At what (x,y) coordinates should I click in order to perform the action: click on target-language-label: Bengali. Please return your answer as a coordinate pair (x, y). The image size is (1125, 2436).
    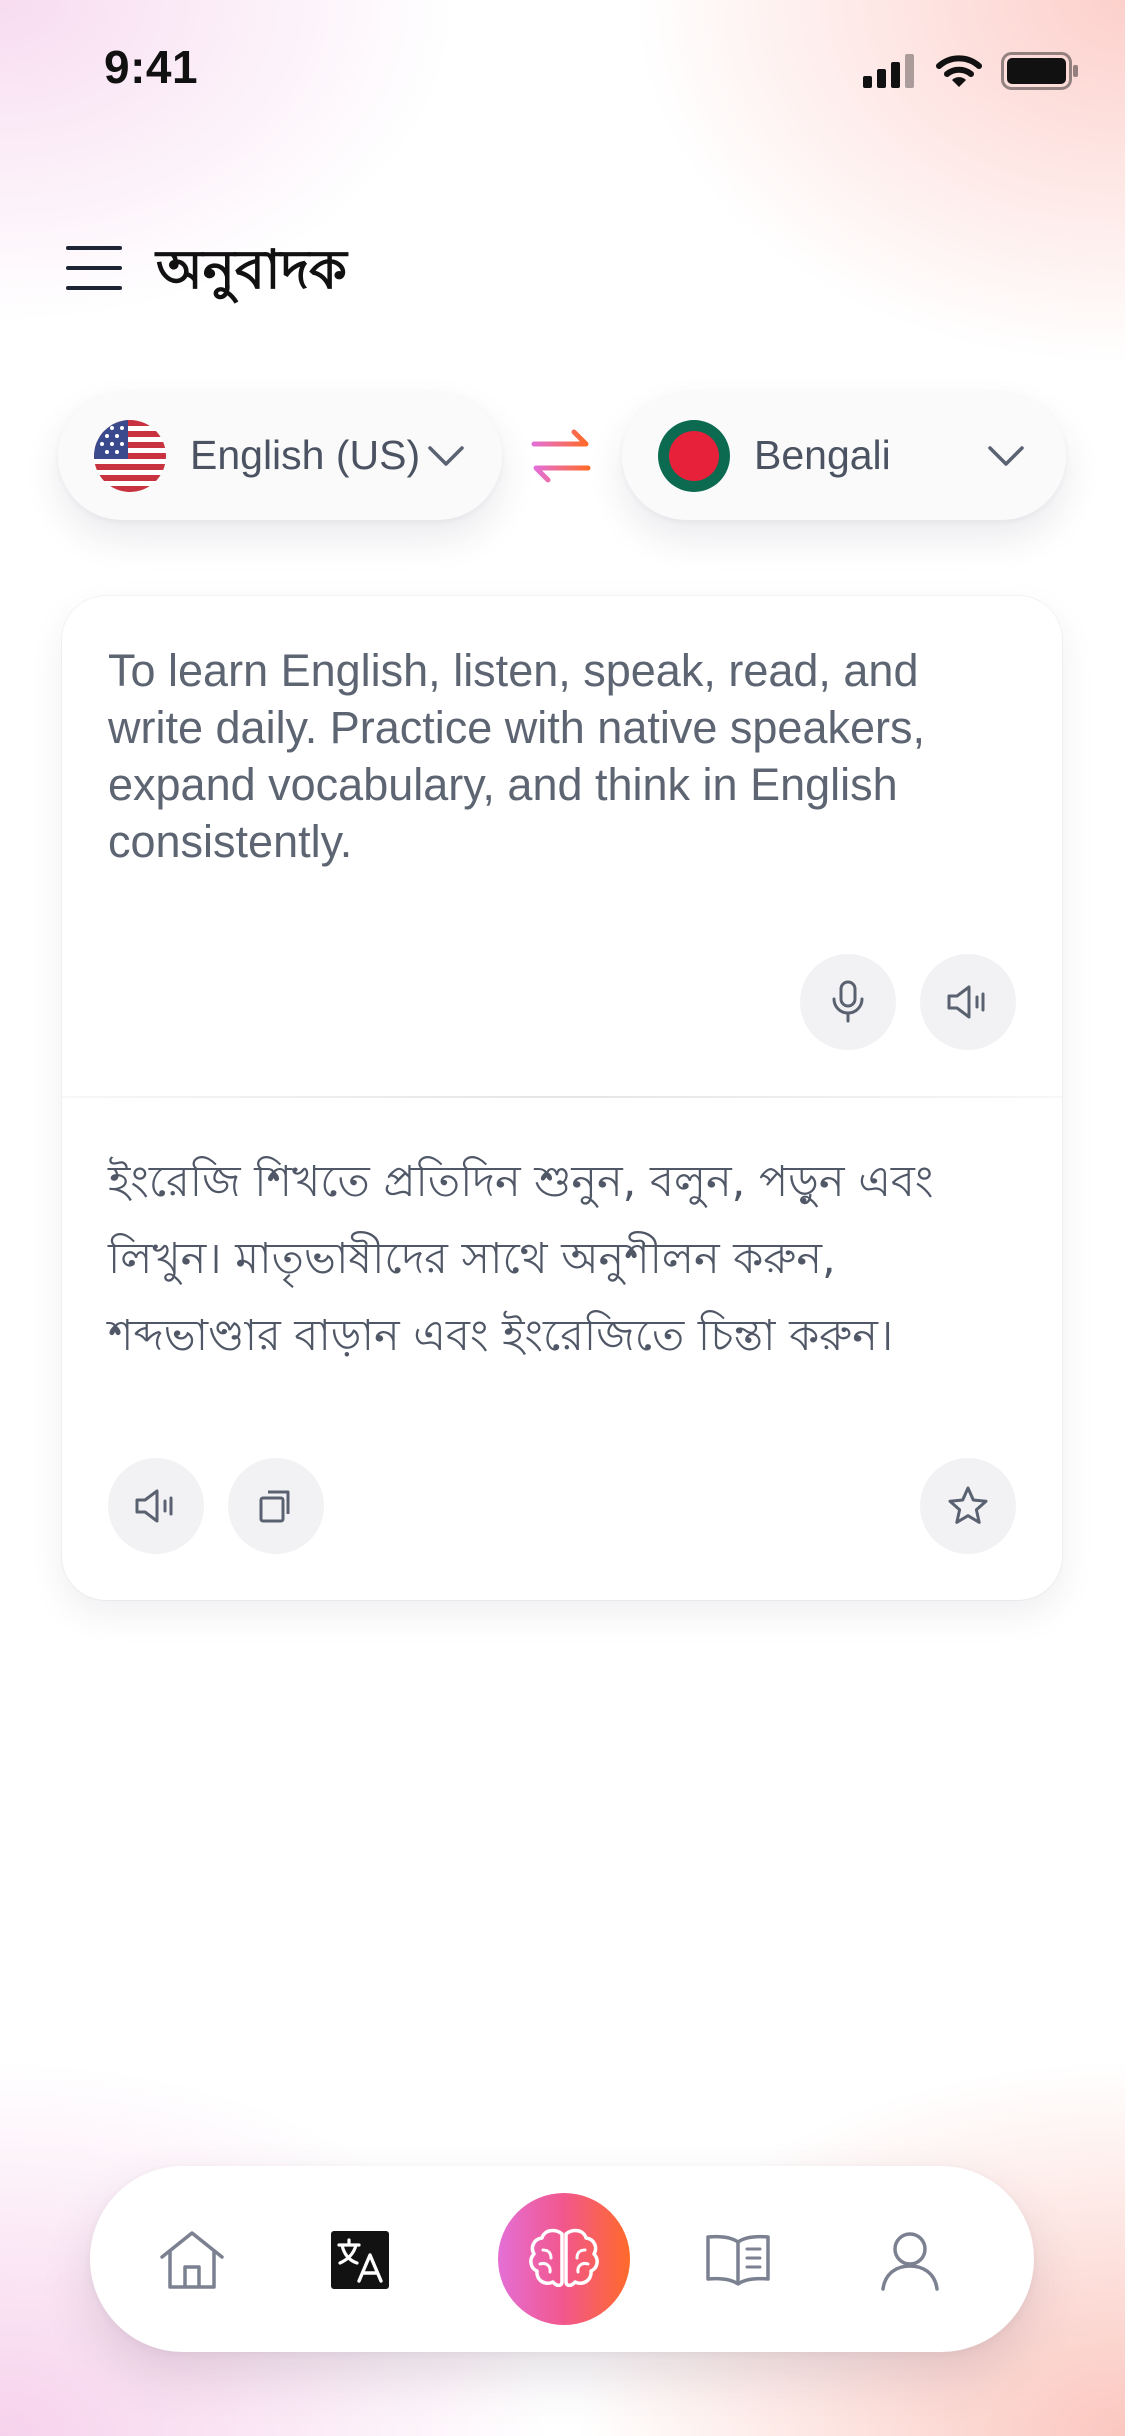
    Looking at the image, I should click on (822, 455).